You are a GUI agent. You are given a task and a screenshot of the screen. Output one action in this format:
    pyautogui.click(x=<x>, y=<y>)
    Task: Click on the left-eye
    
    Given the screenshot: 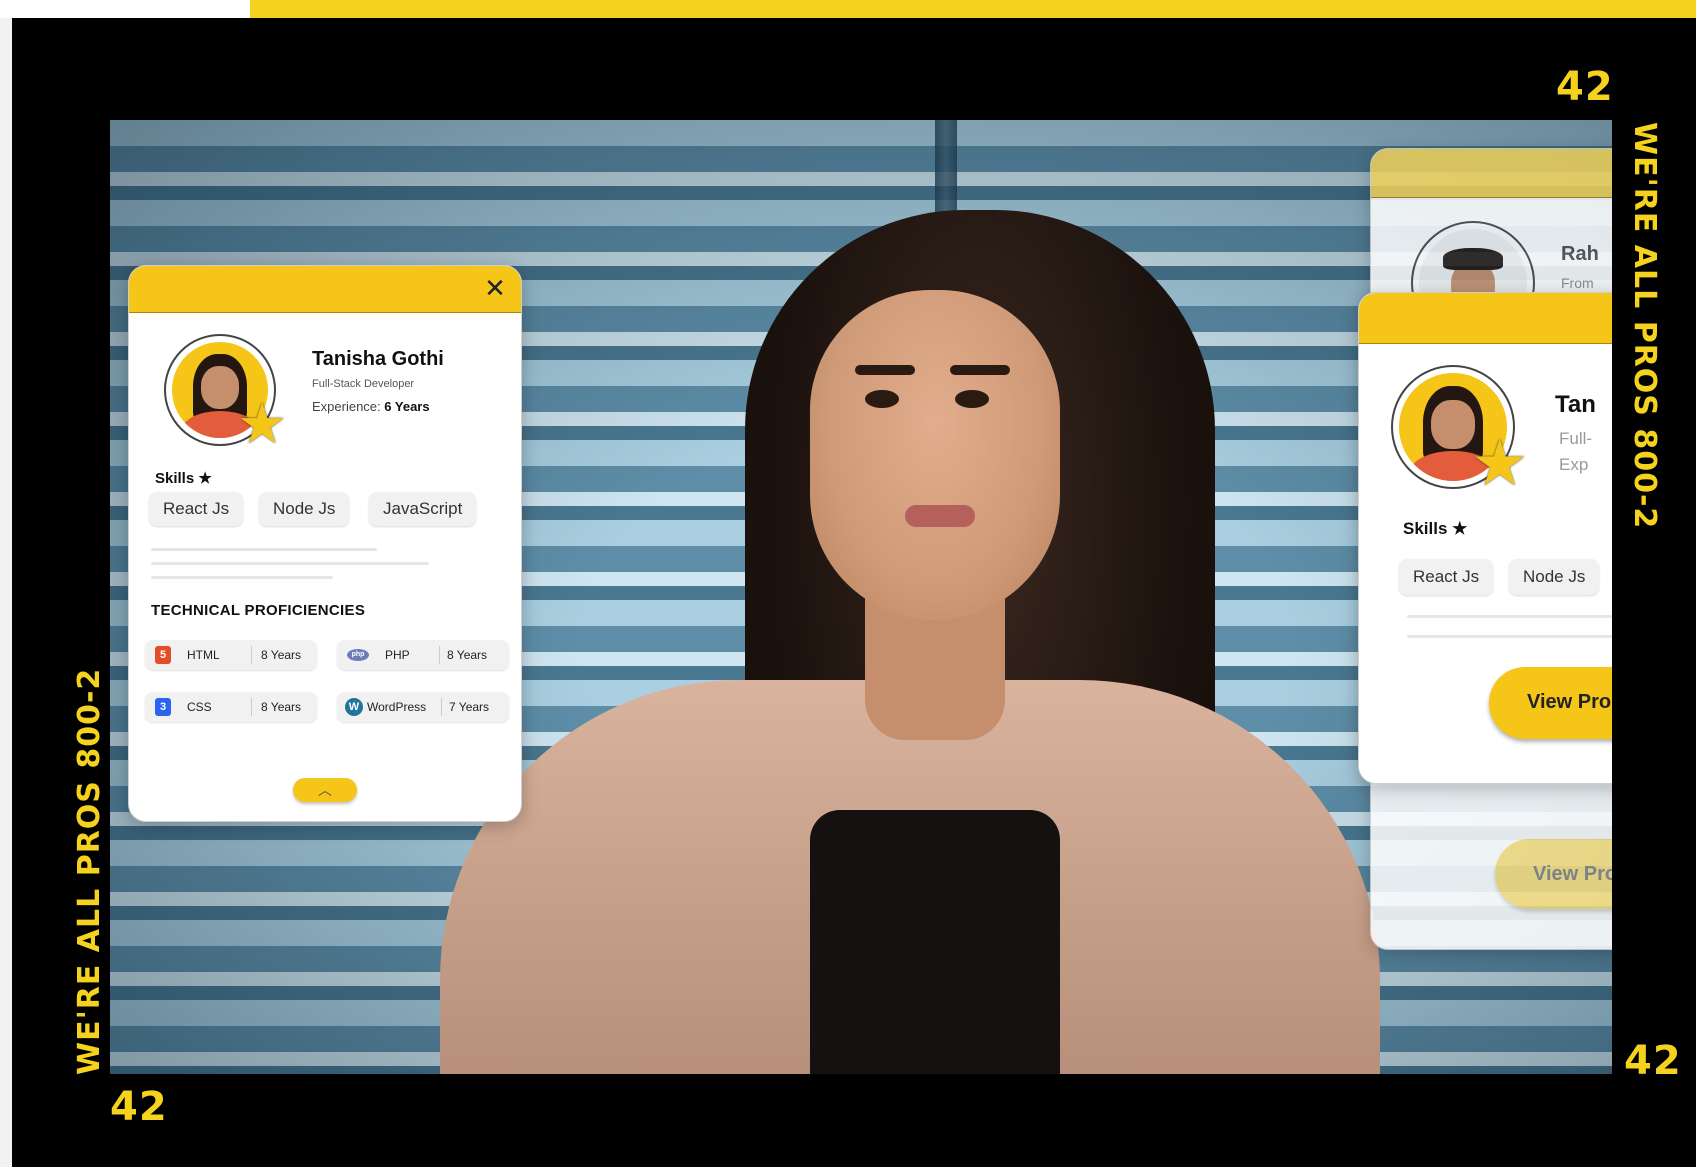 What is the action you would take?
    pyautogui.click(x=882, y=399)
    